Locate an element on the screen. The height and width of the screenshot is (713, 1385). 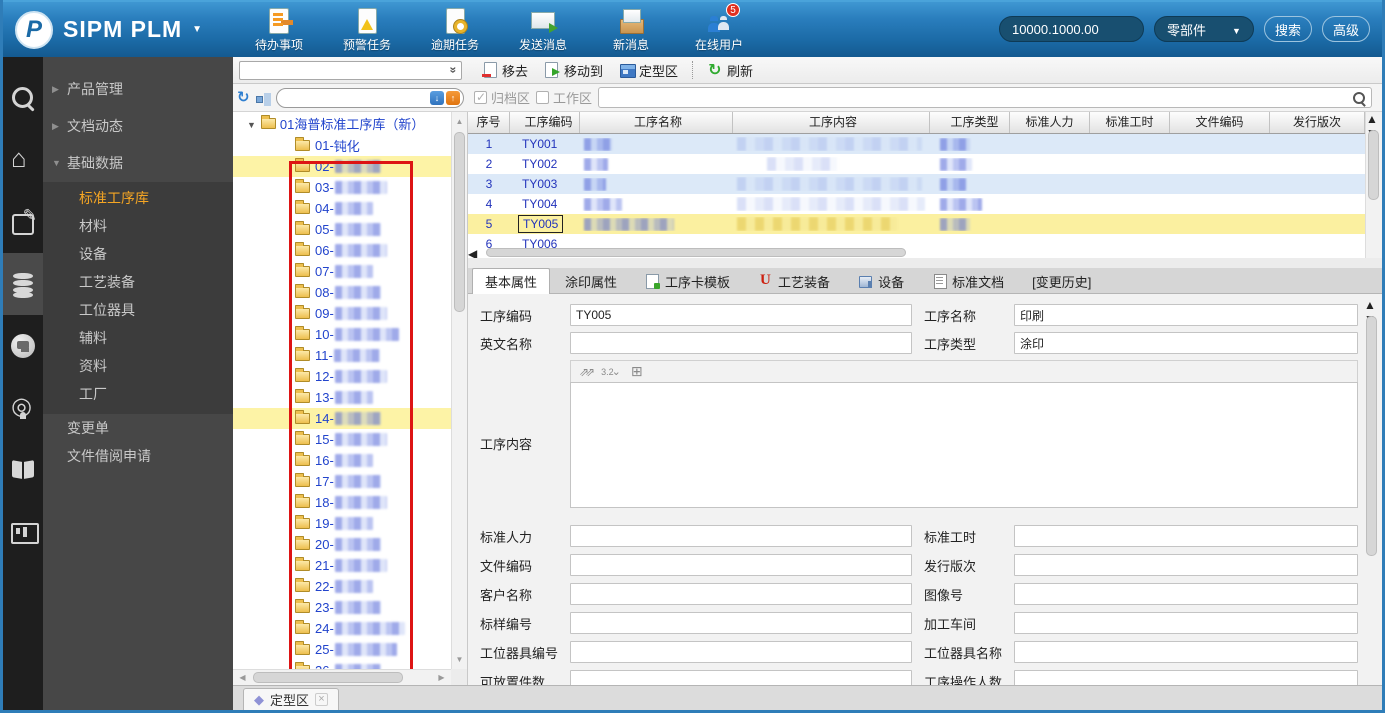
process-type-input is located at coordinates (1186, 343).